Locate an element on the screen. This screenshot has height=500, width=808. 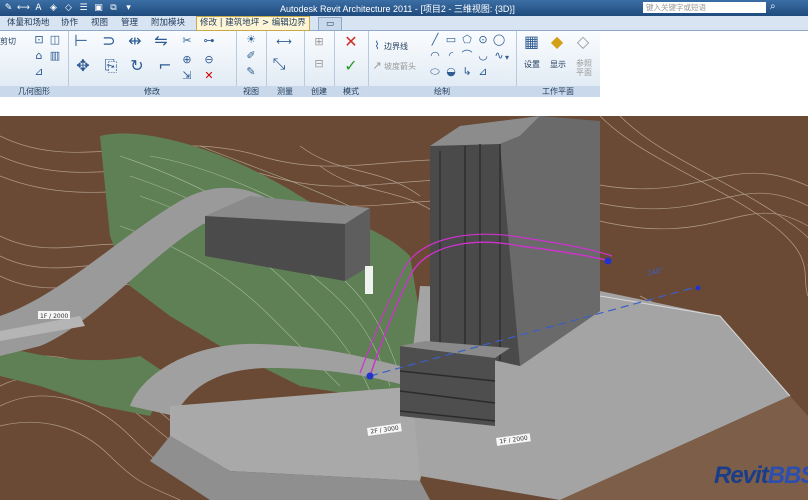
rectangle-tool-icon: ▭ is located at coordinates (451, 40).